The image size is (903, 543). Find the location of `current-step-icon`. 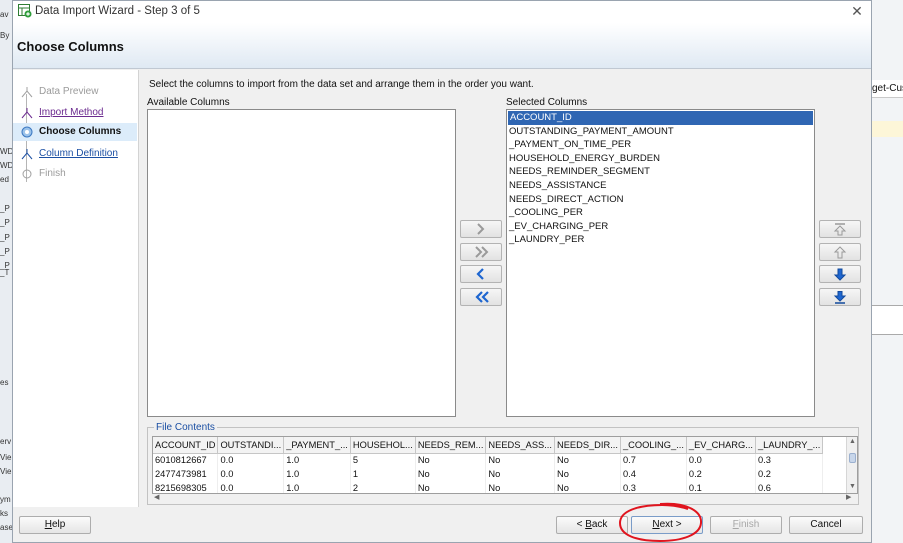

current-step-icon is located at coordinates (27, 132).